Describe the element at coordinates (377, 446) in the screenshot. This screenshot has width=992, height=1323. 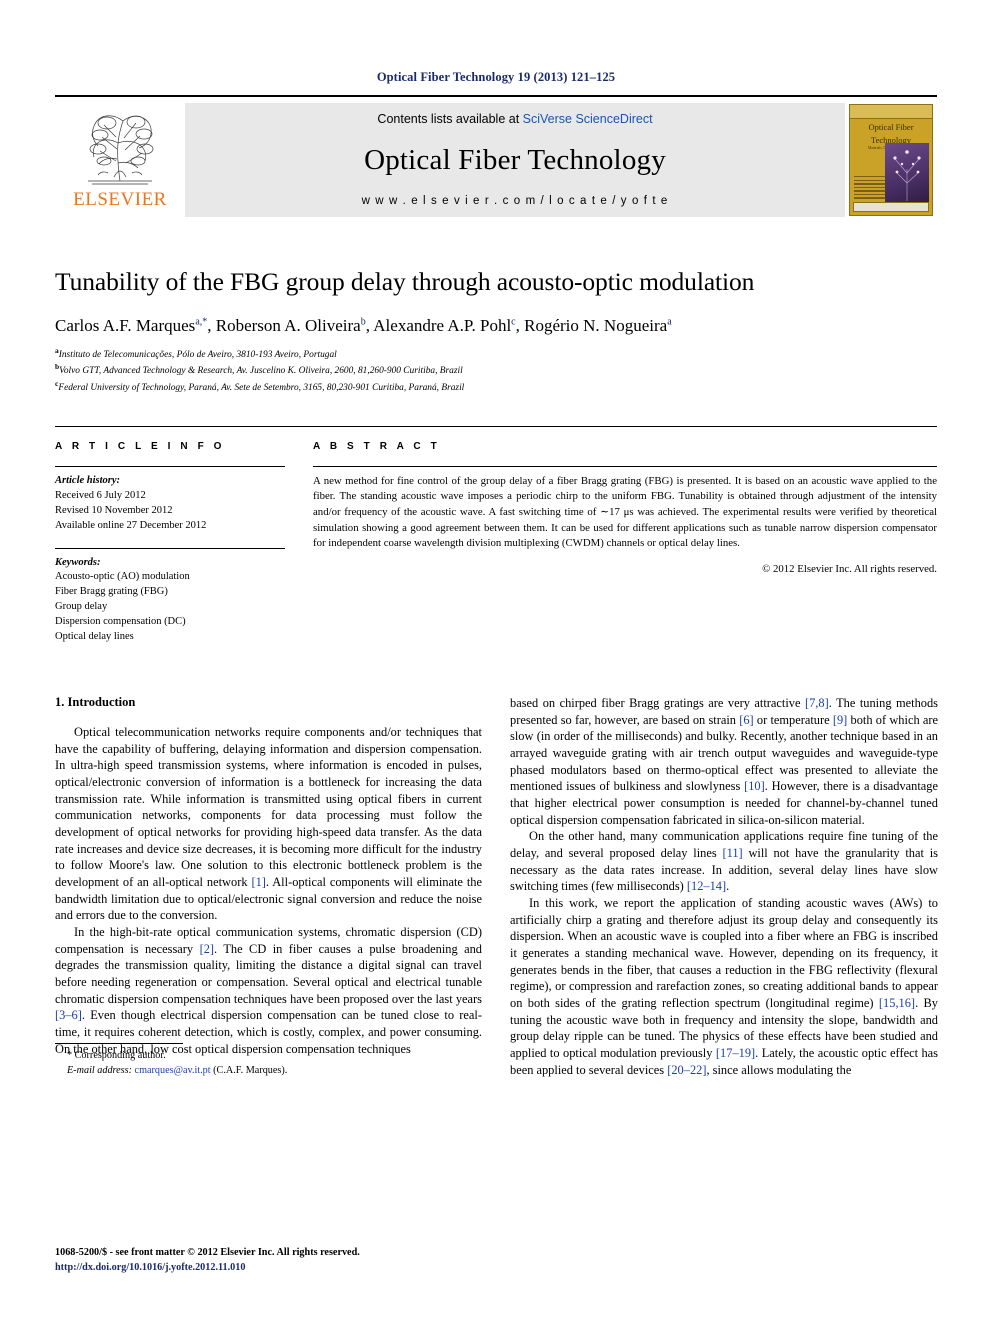
I see `abstract-heading: A B S T R A C T` at that location.